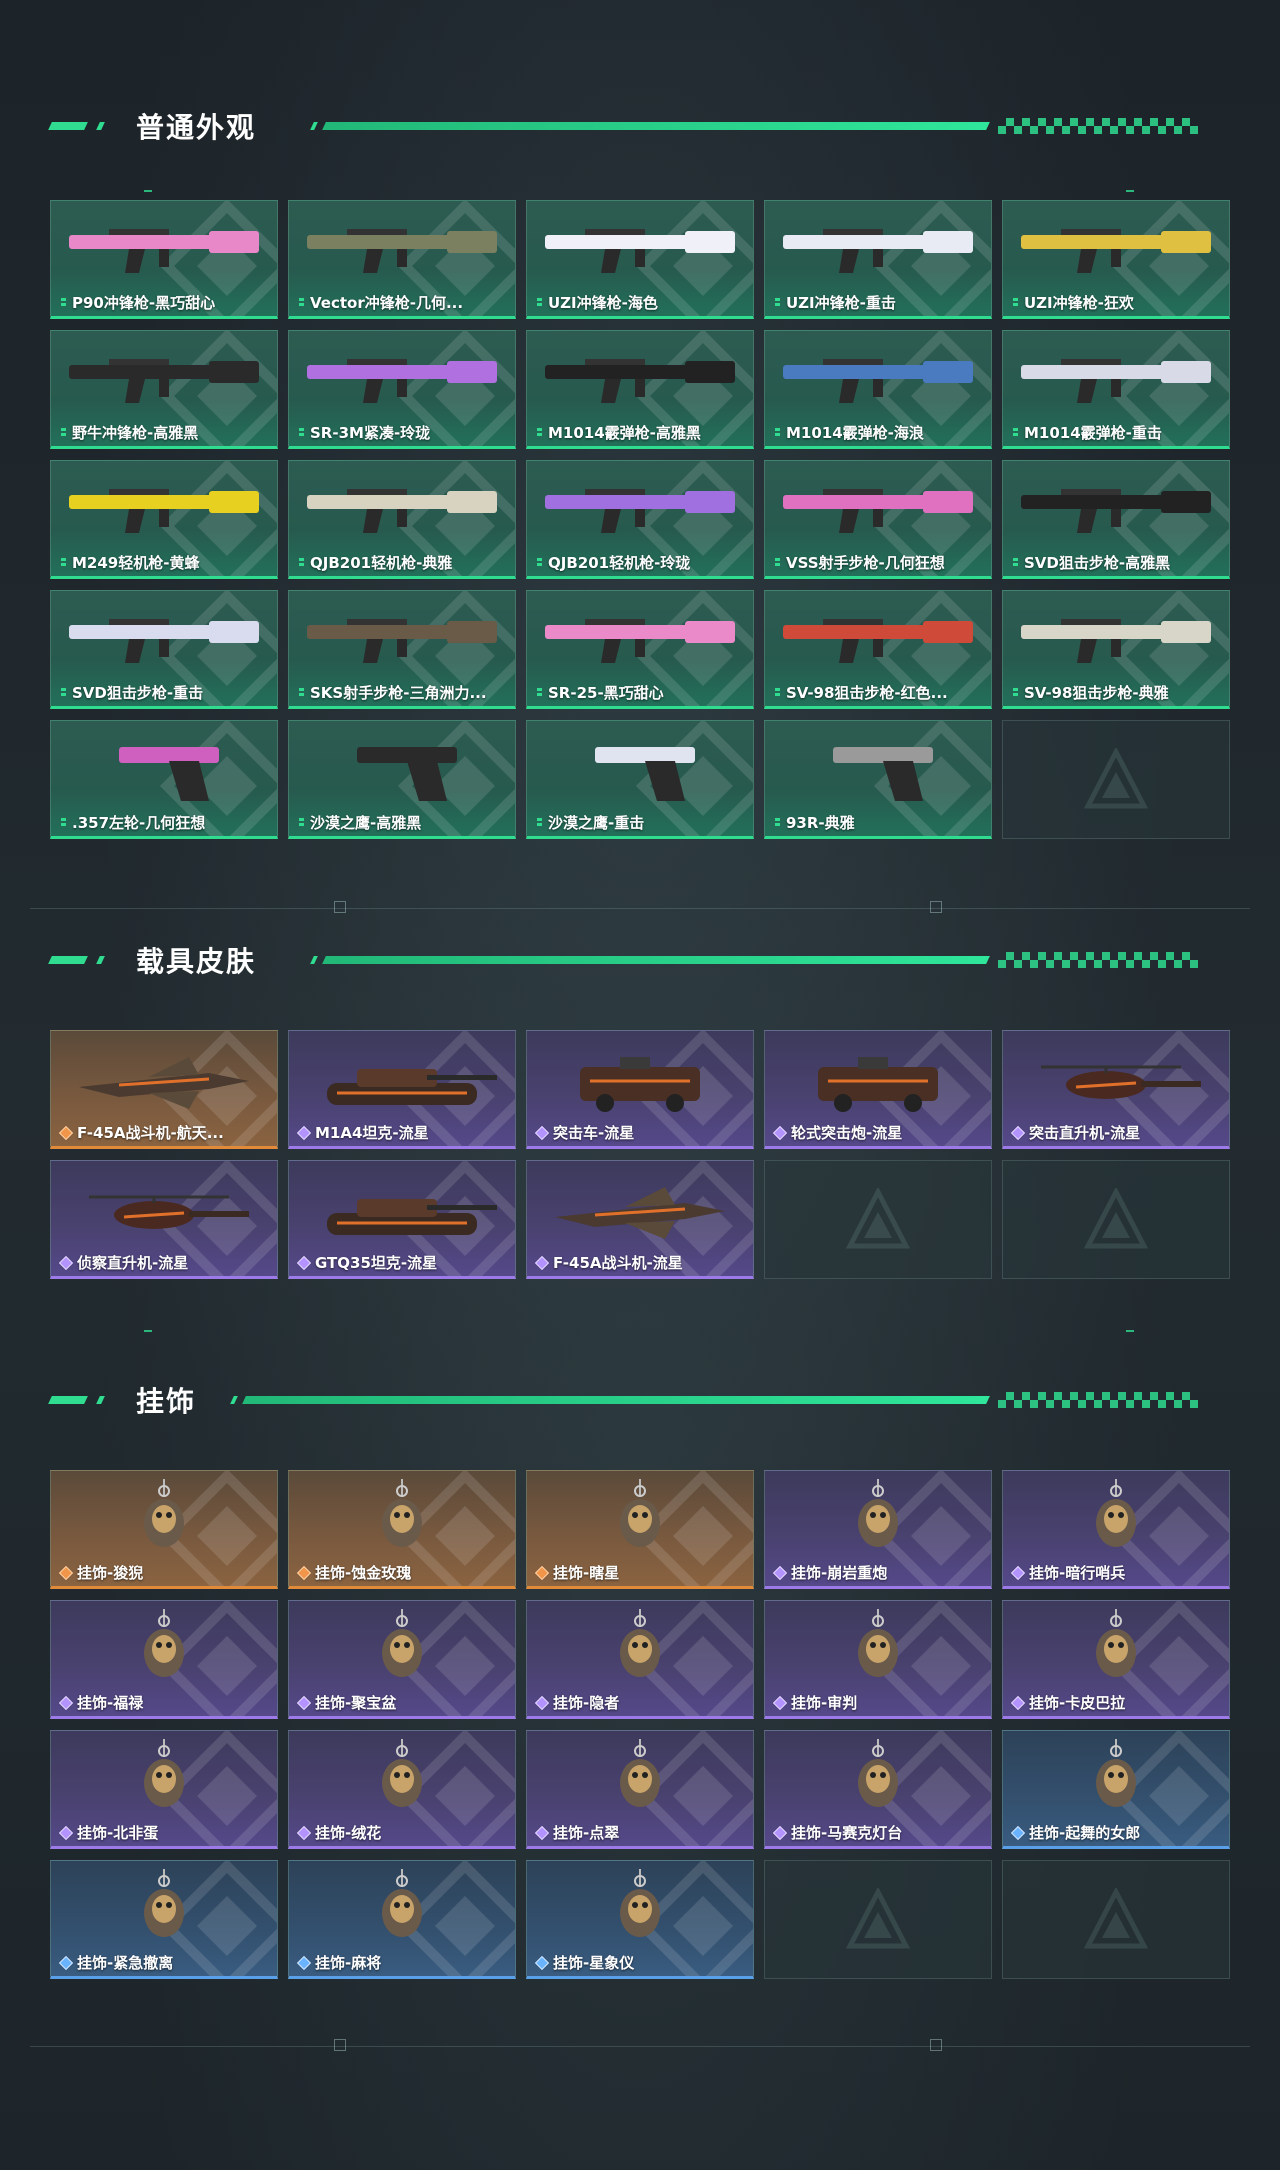 The image size is (1280, 2170). I want to click on item-name: SV-98狙击步枪-典雅, so click(1096, 693).